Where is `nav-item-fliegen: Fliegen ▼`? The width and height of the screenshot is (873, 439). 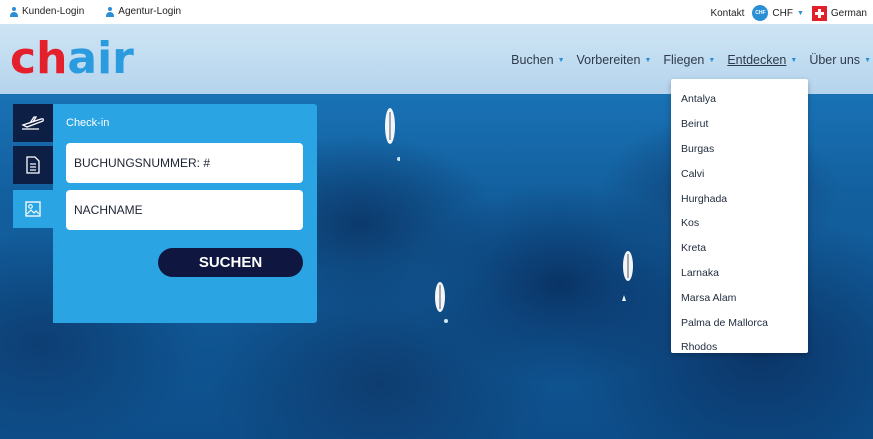 nav-item-fliegen: Fliegen ▼ is located at coordinates (689, 60).